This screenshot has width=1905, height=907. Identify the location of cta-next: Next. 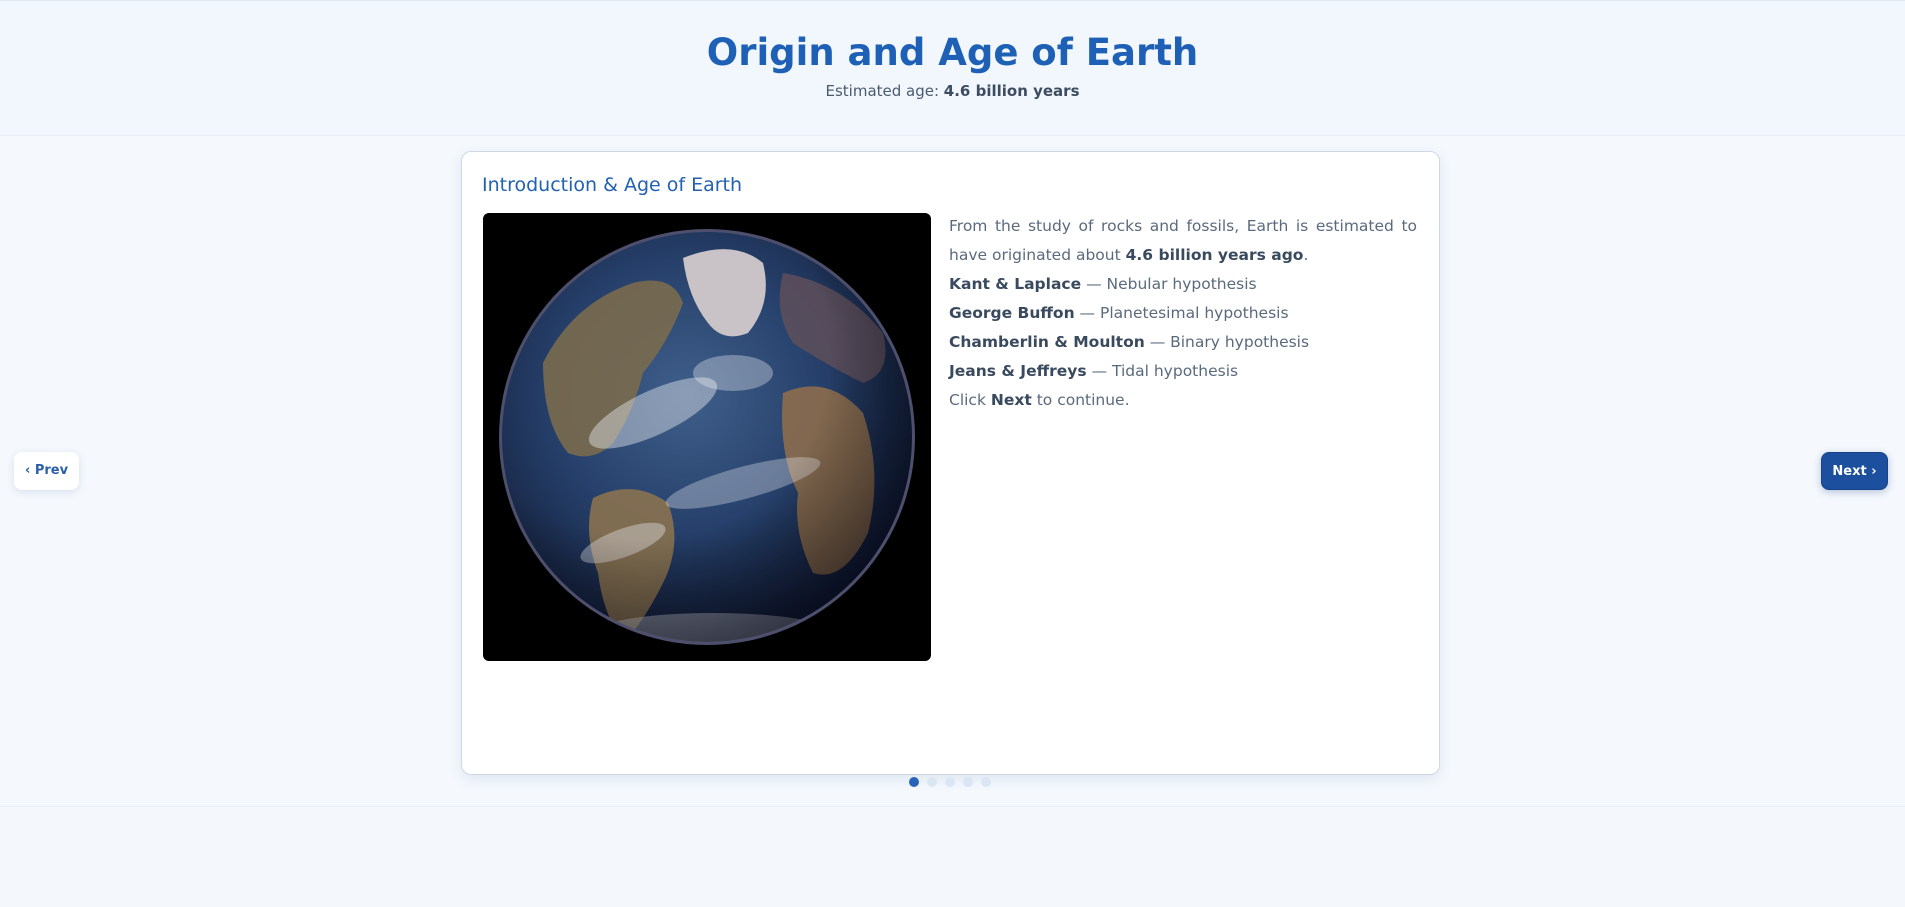
(1011, 400).